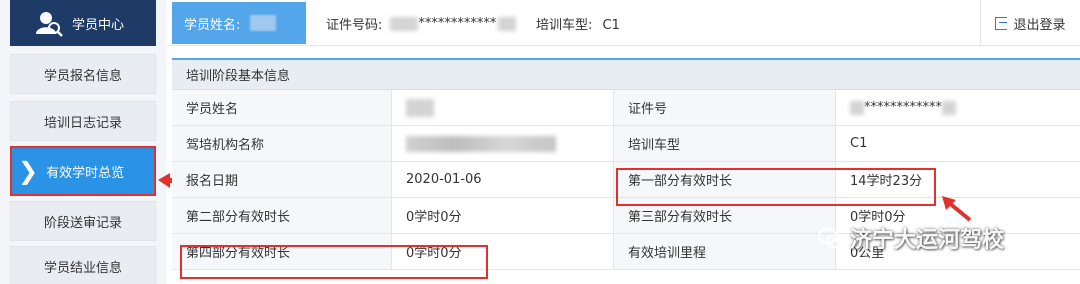 Image resolution: width=1080 pixels, height=284 pixels. I want to click on watermark-text: 济宁大运河驾校, so click(927, 240).